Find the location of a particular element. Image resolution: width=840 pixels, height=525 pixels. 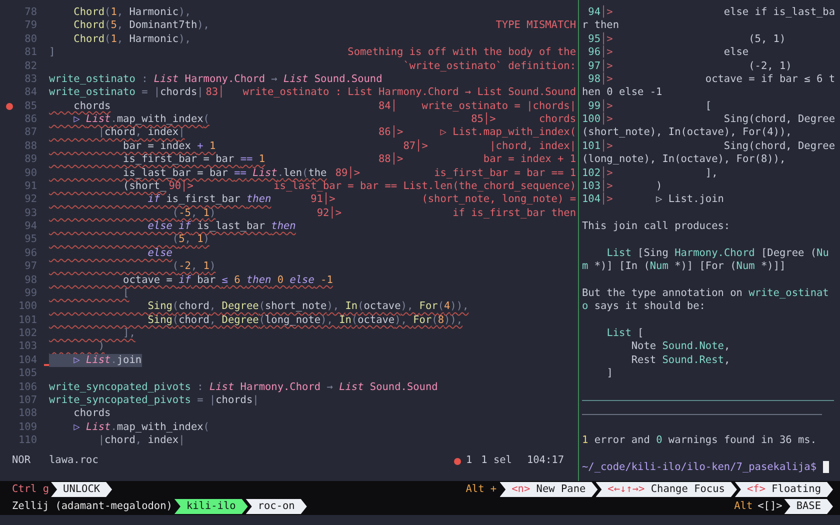

line-number: 93 is located at coordinates (30, 213).